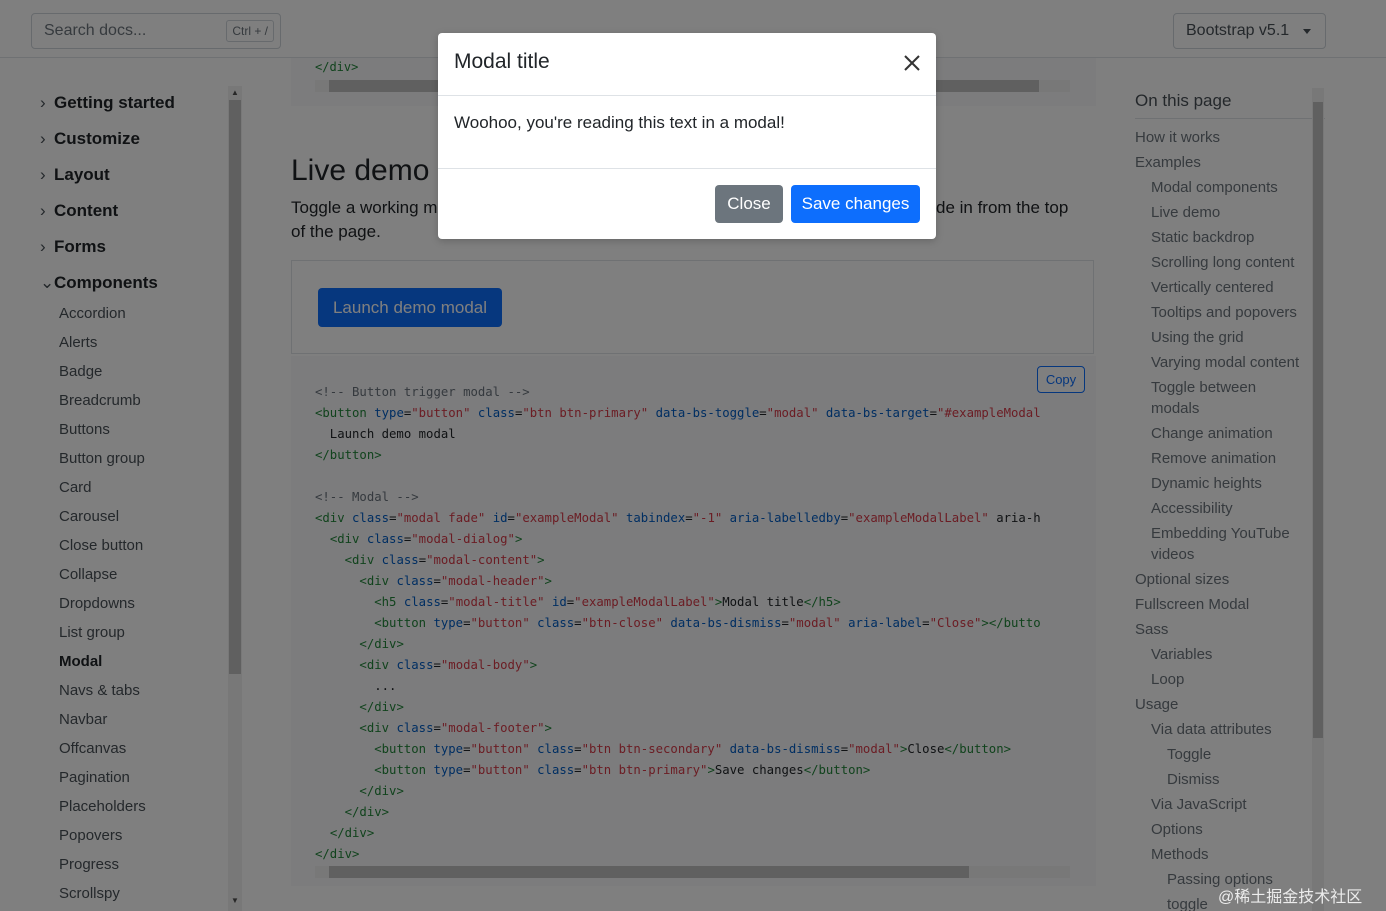 The width and height of the screenshot is (1386, 911). Describe the element at coordinates (687, 204) in the screenshot. I see `modal-footer: Close Save changes` at that location.